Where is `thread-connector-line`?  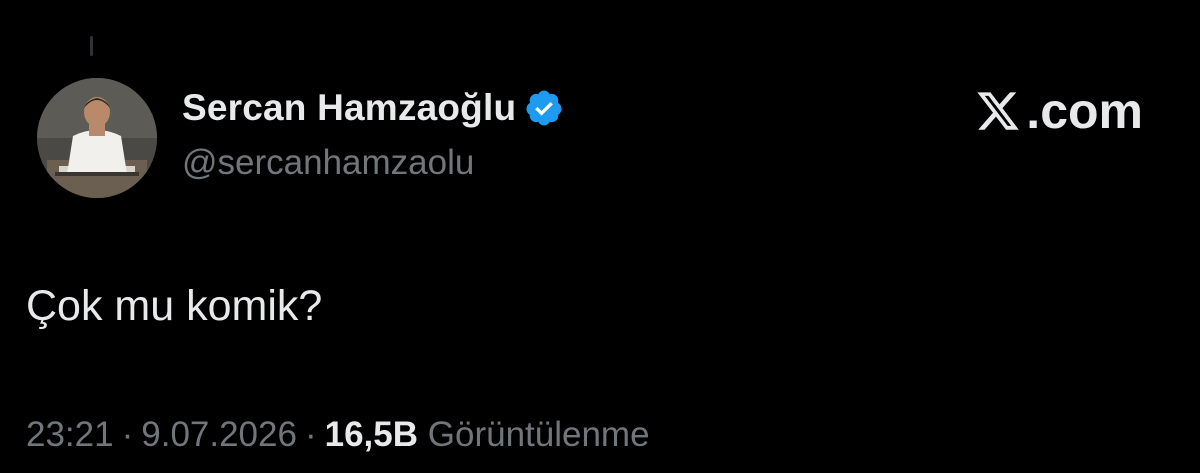 thread-connector-line is located at coordinates (91, 46).